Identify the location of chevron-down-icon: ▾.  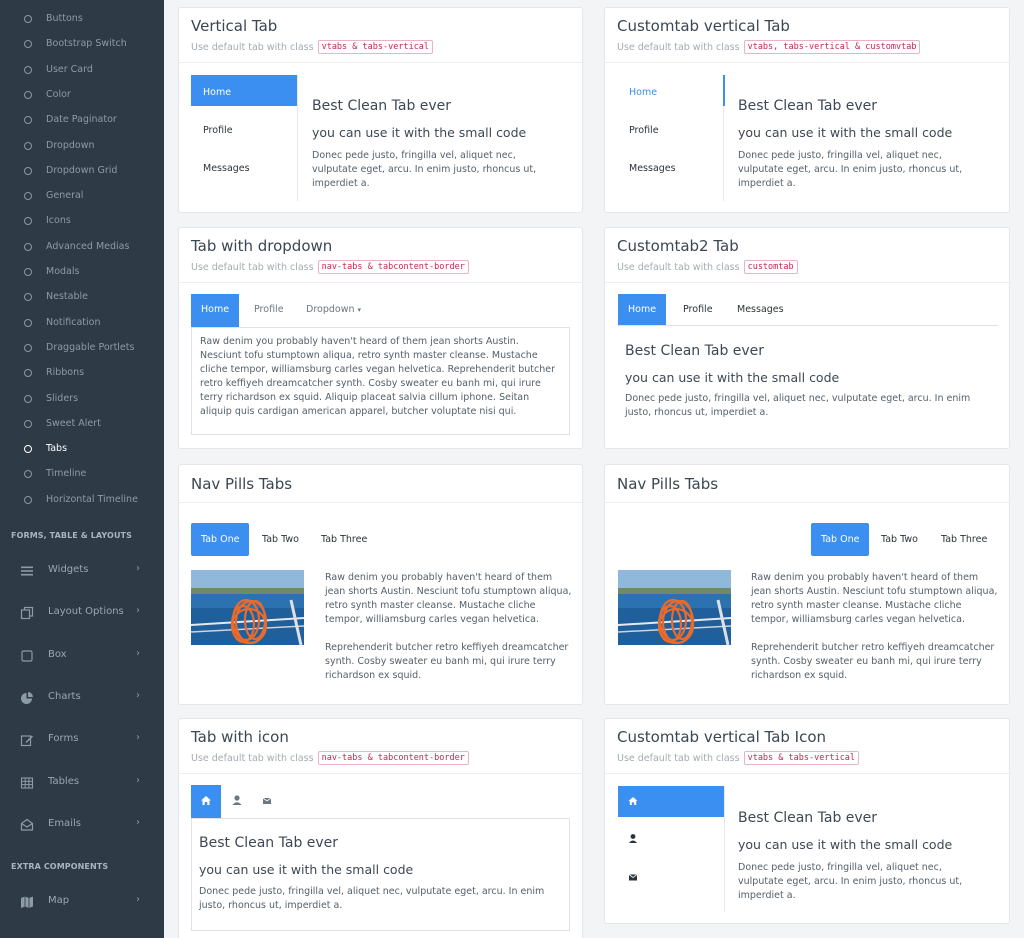
(359, 310).